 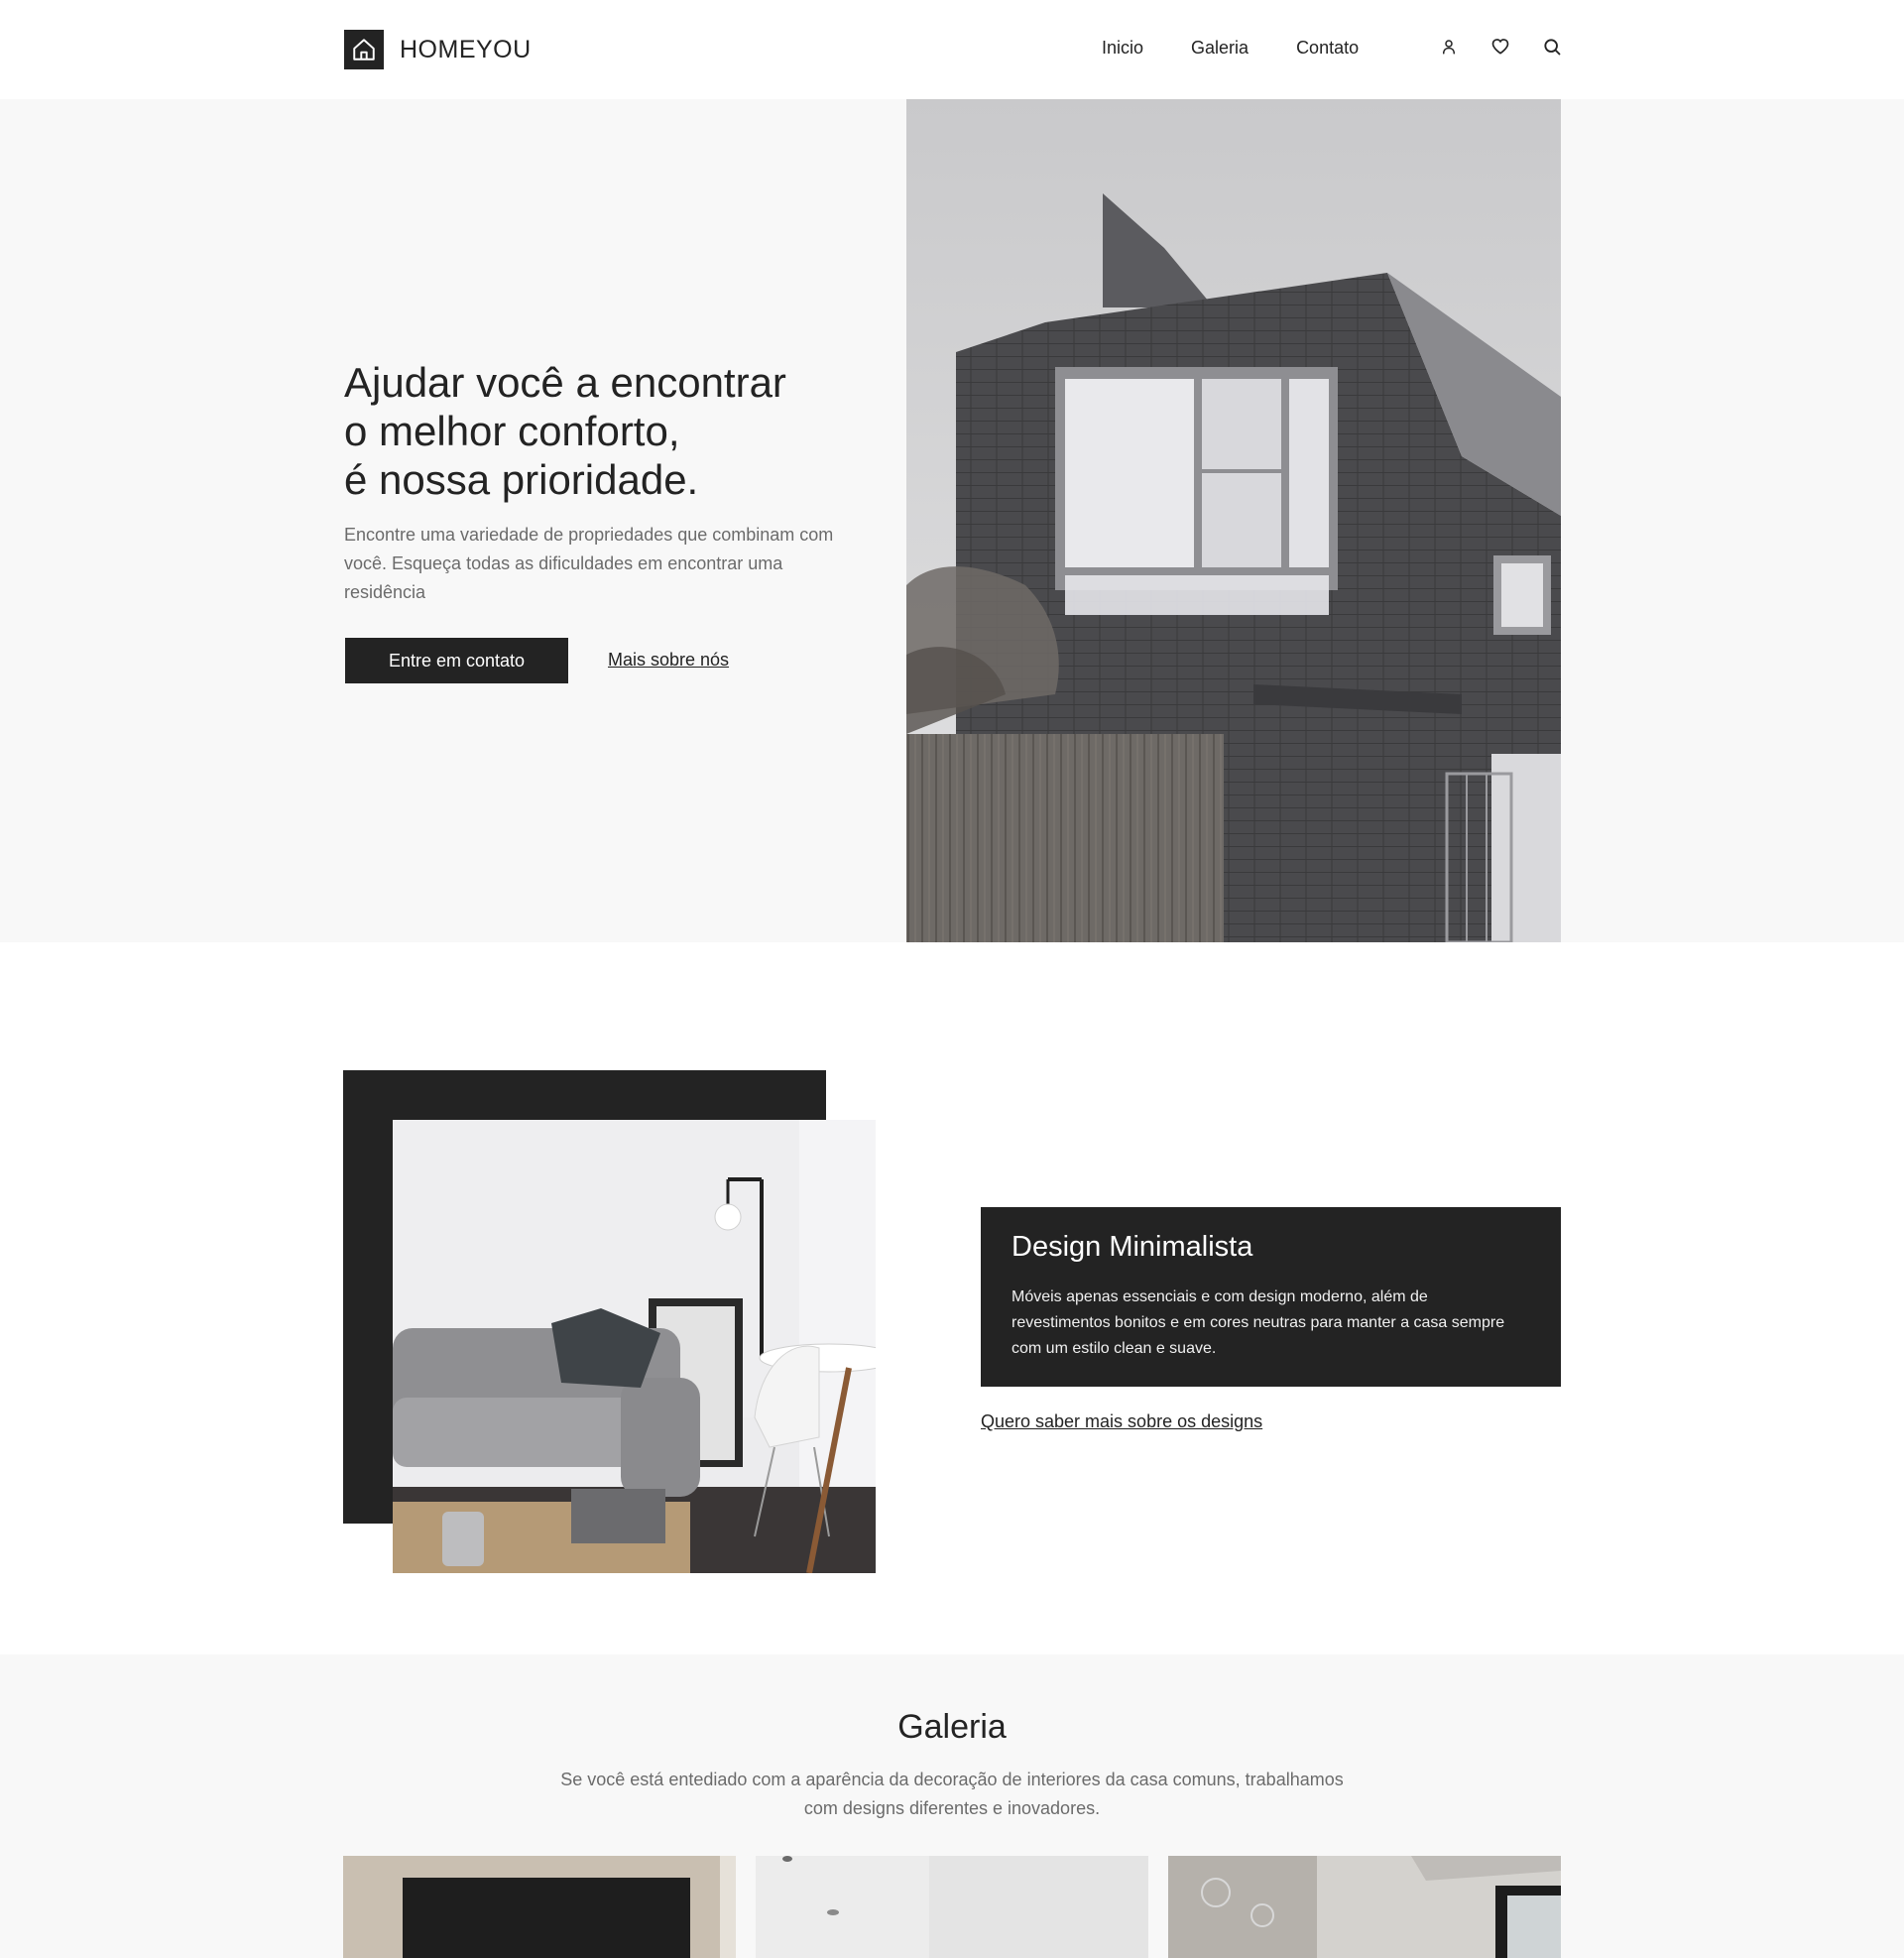 I want to click on header-icons, so click(x=1515, y=47).